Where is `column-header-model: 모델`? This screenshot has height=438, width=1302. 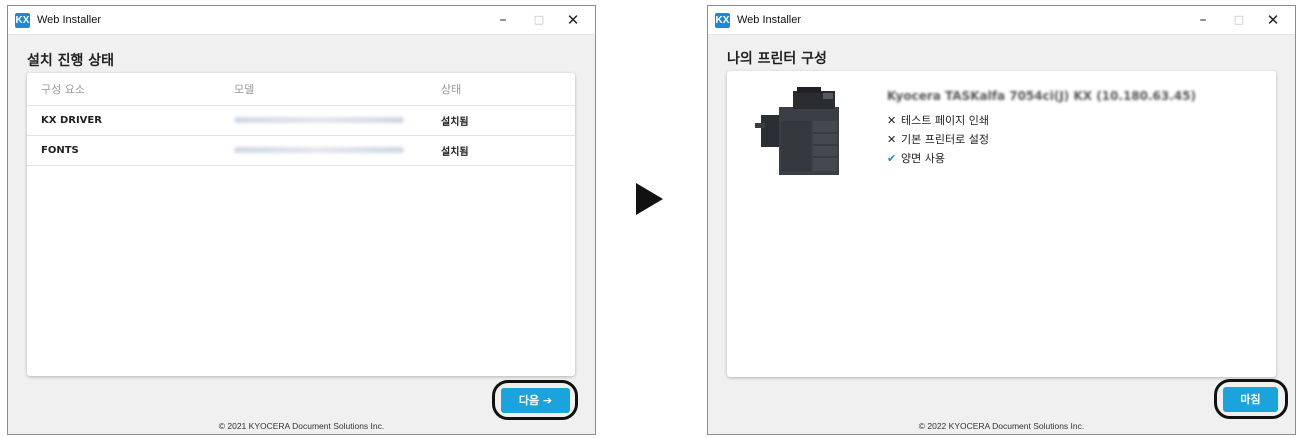 column-header-model: 모델 is located at coordinates (244, 89).